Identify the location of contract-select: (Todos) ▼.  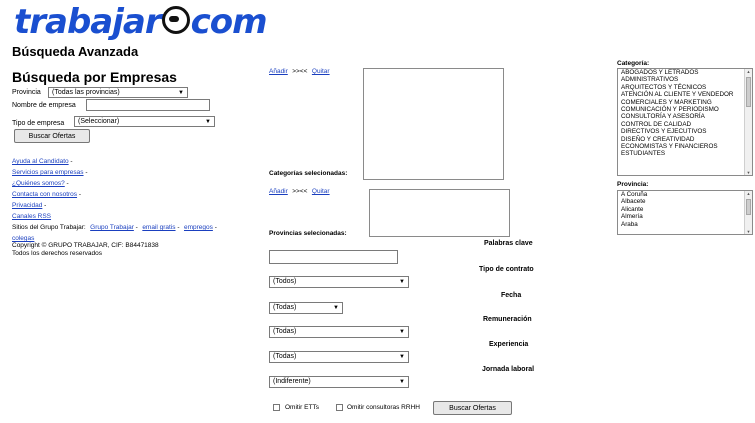
(339, 282).